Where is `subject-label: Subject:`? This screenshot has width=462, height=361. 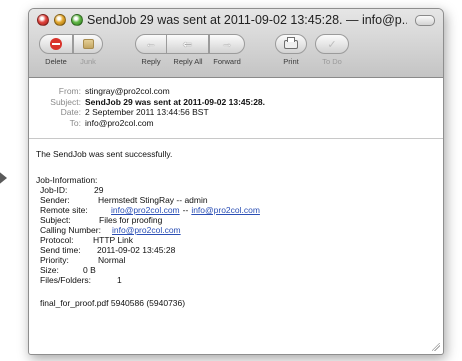 subject-label: Subject: is located at coordinates (65, 101).